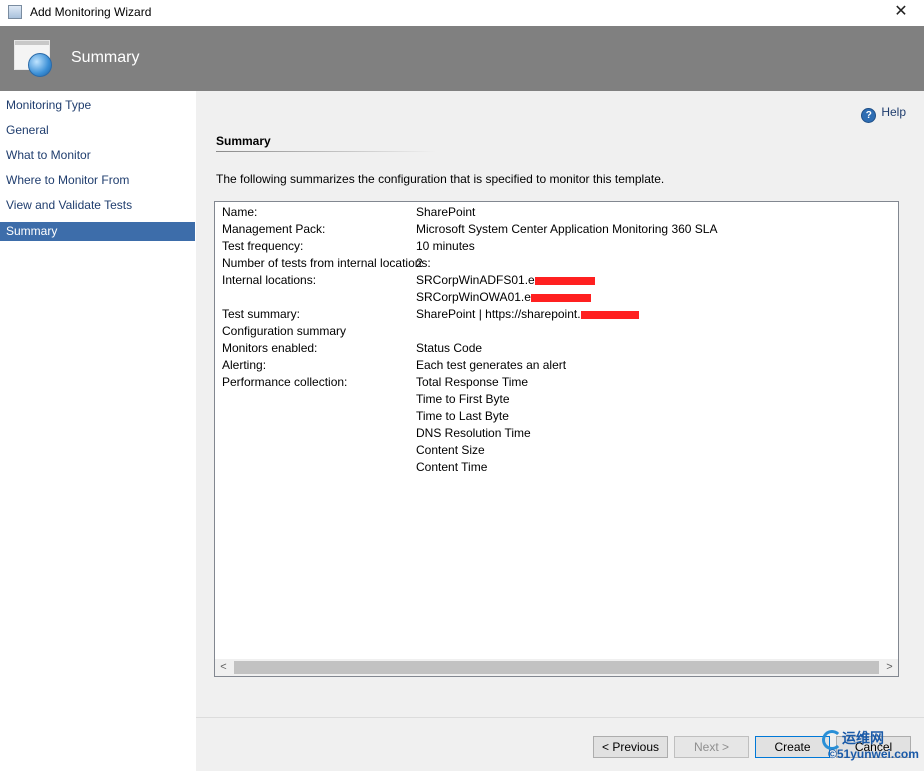 The image size is (924, 771). Describe the element at coordinates (274, 229) in the screenshot. I see `summary-key: Management Pack:` at that location.